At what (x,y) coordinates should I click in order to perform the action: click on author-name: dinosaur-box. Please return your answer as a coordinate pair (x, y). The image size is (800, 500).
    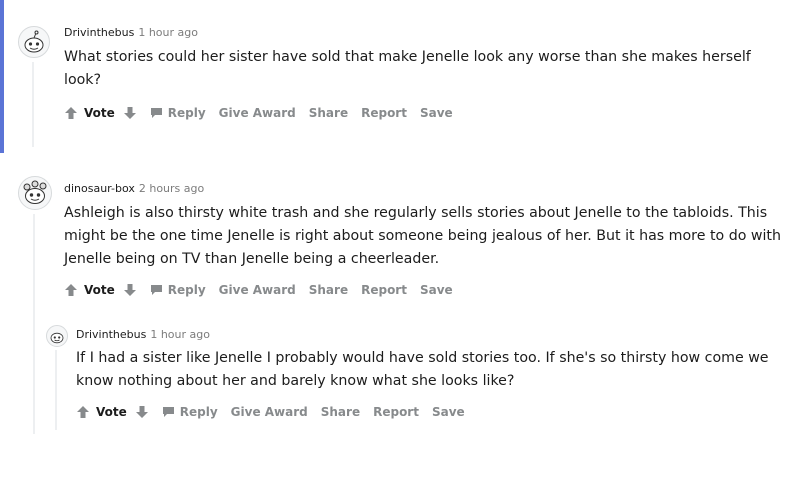
    Looking at the image, I should click on (99, 188).